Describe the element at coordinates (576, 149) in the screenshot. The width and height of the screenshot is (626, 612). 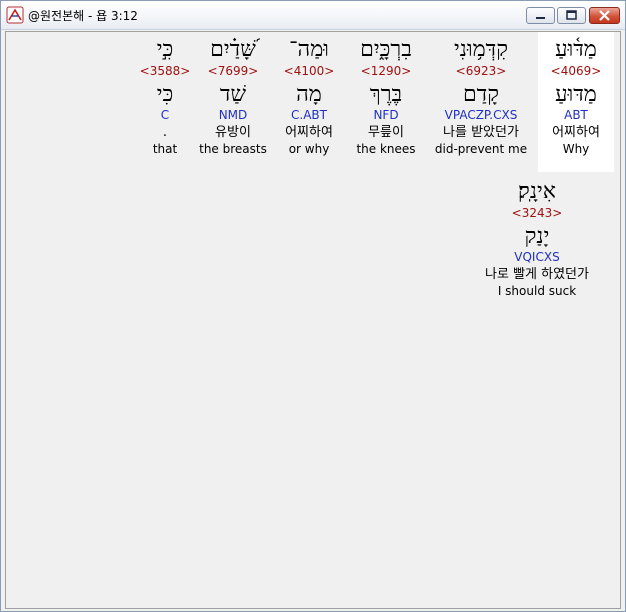
I see `english-gloss: Why` at that location.